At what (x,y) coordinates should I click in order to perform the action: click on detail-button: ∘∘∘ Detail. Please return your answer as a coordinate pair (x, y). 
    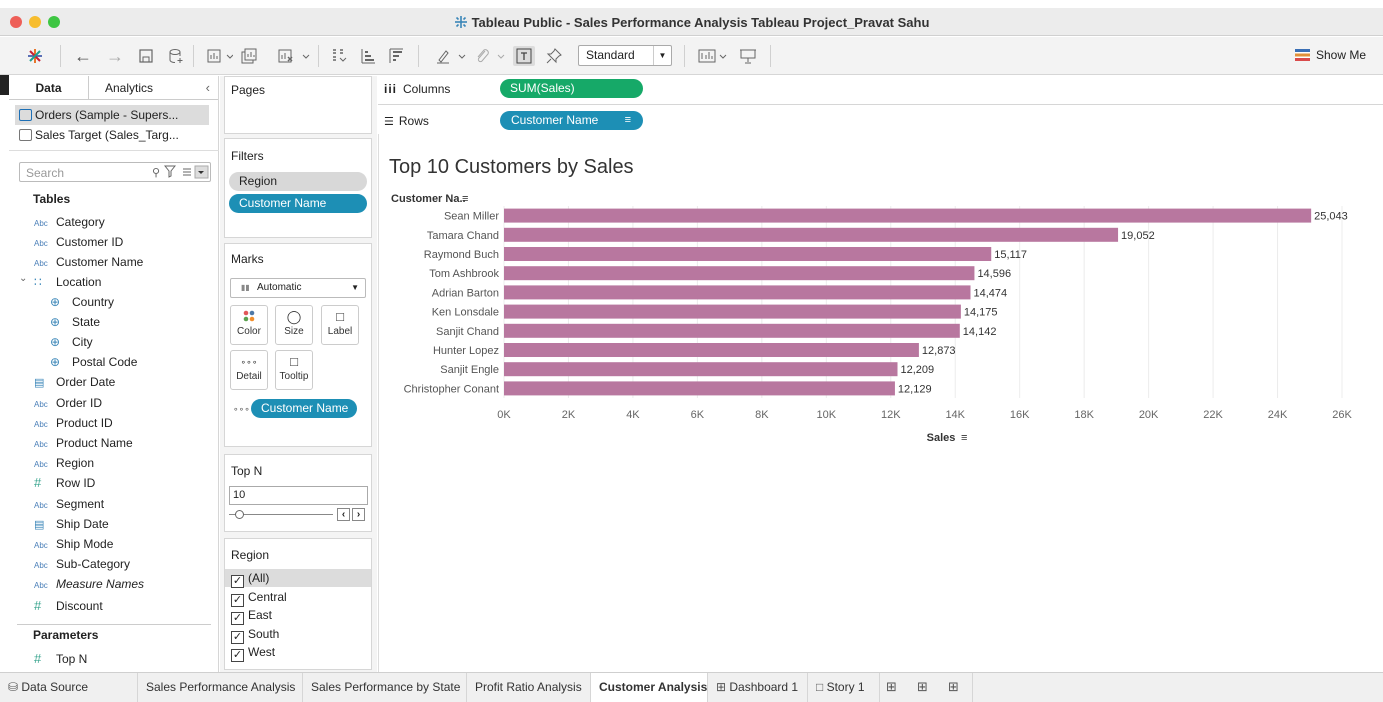
    Looking at the image, I should click on (249, 370).